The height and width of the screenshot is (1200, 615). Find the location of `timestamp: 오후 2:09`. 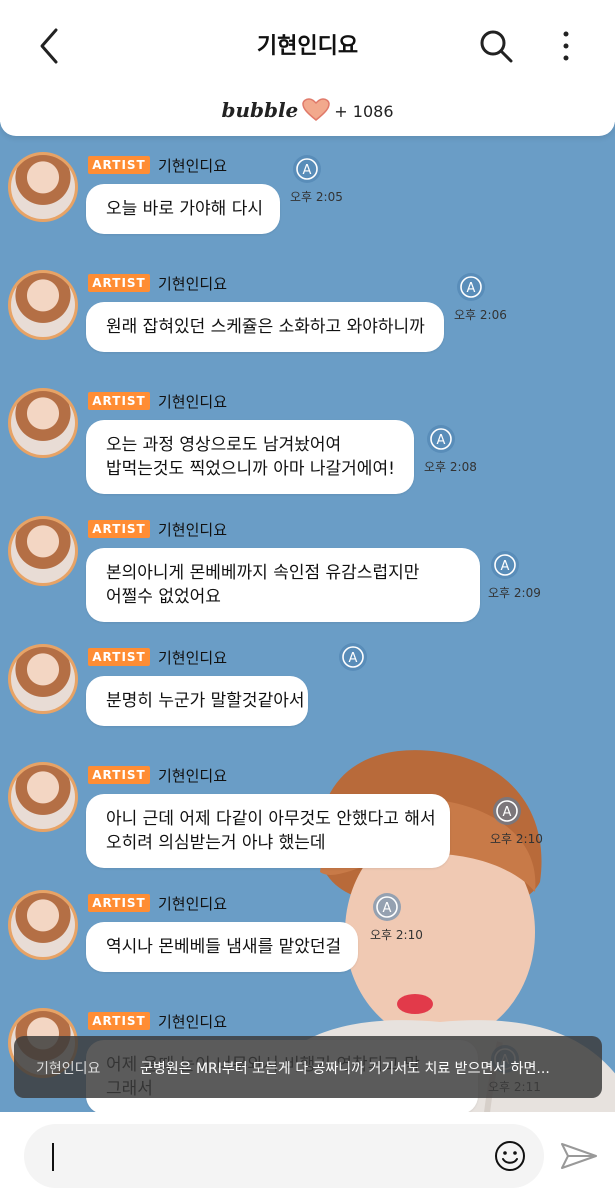

timestamp: 오후 2:09 is located at coordinates (514, 593).